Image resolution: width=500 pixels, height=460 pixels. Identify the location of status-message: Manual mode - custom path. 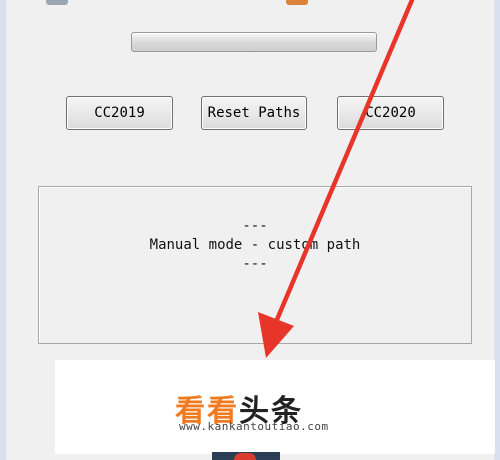
(255, 245).